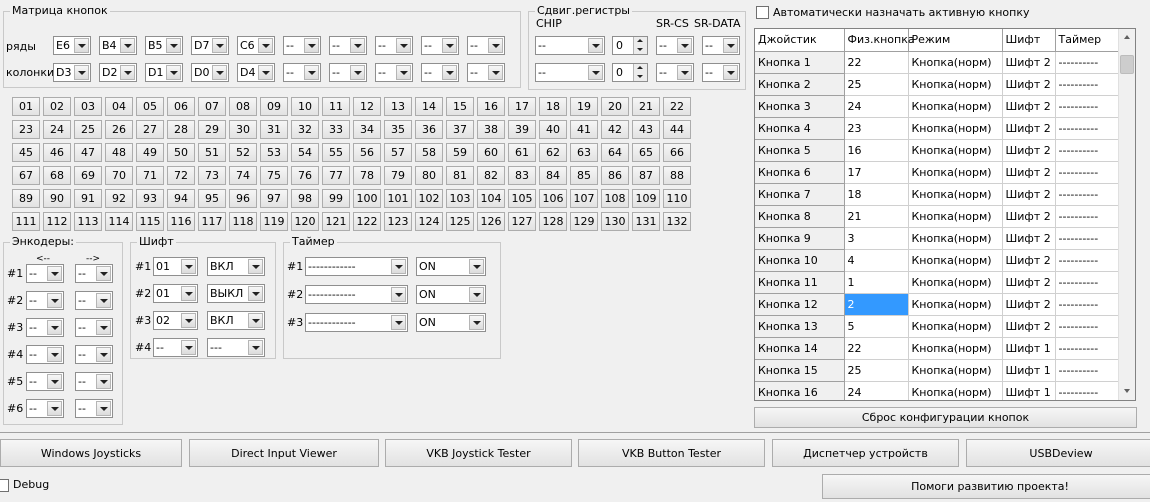 The width and height of the screenshot is (1150, 502). What do you see at coordinates (677, 175) in the screenshot?
I see `matrix-button: 88` at bounding box center [677, 175].